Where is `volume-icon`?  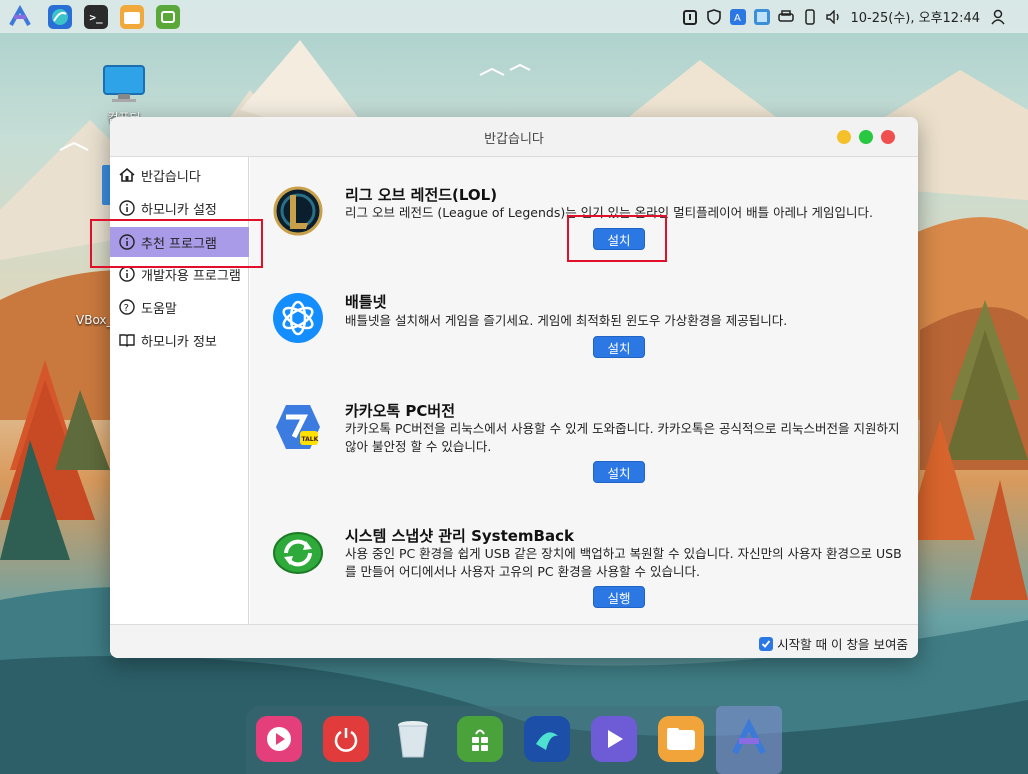 volume-icon is located at coordinates (834, 17).